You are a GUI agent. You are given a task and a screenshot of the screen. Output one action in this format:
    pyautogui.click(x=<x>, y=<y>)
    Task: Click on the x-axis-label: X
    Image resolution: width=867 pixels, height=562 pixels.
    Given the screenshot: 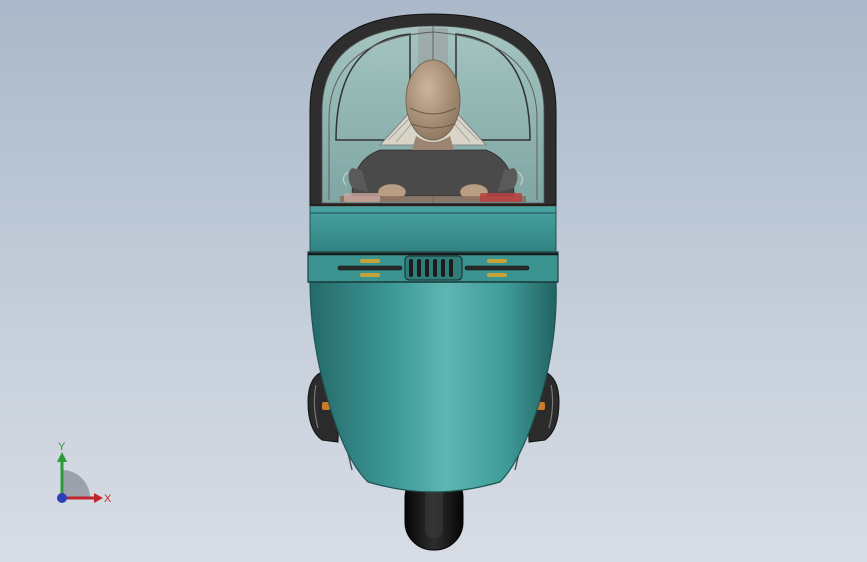 What is the action you would take?
    pyautogui.click(x=108, y=499)
    